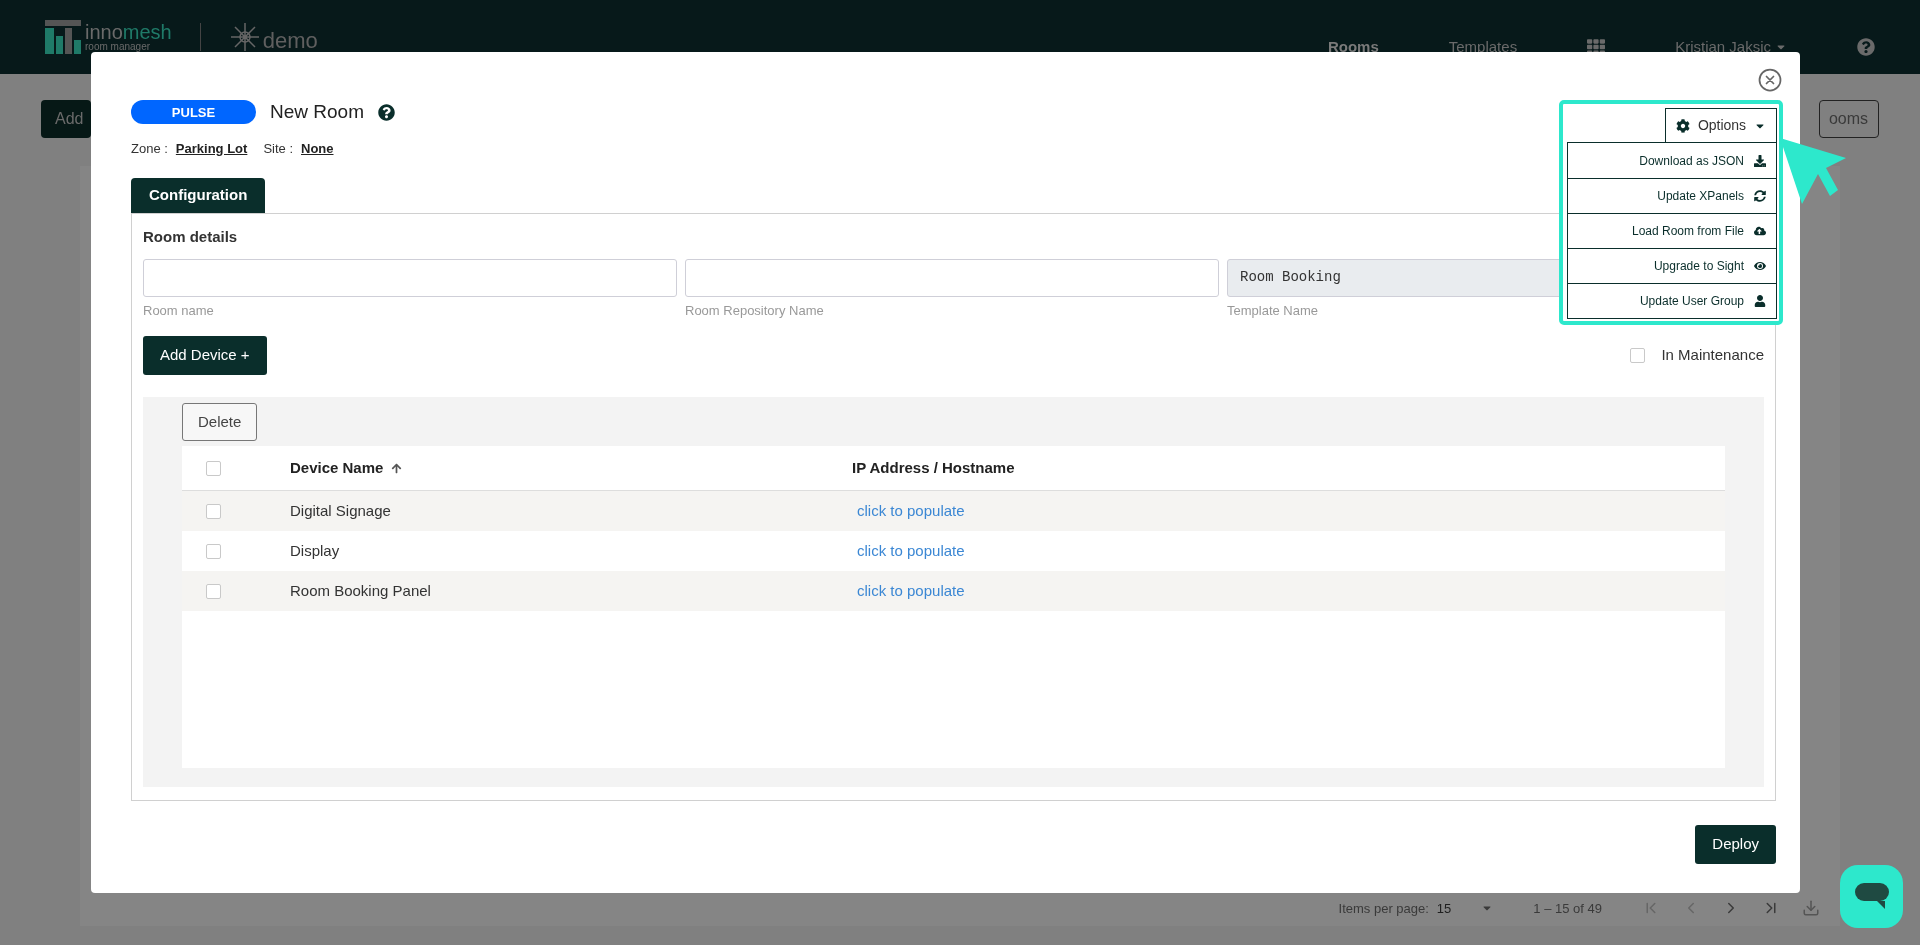 Image resolution: width=1920 pixels, height=945 pixels. I want to click on chat-button, so click(1871, 896).